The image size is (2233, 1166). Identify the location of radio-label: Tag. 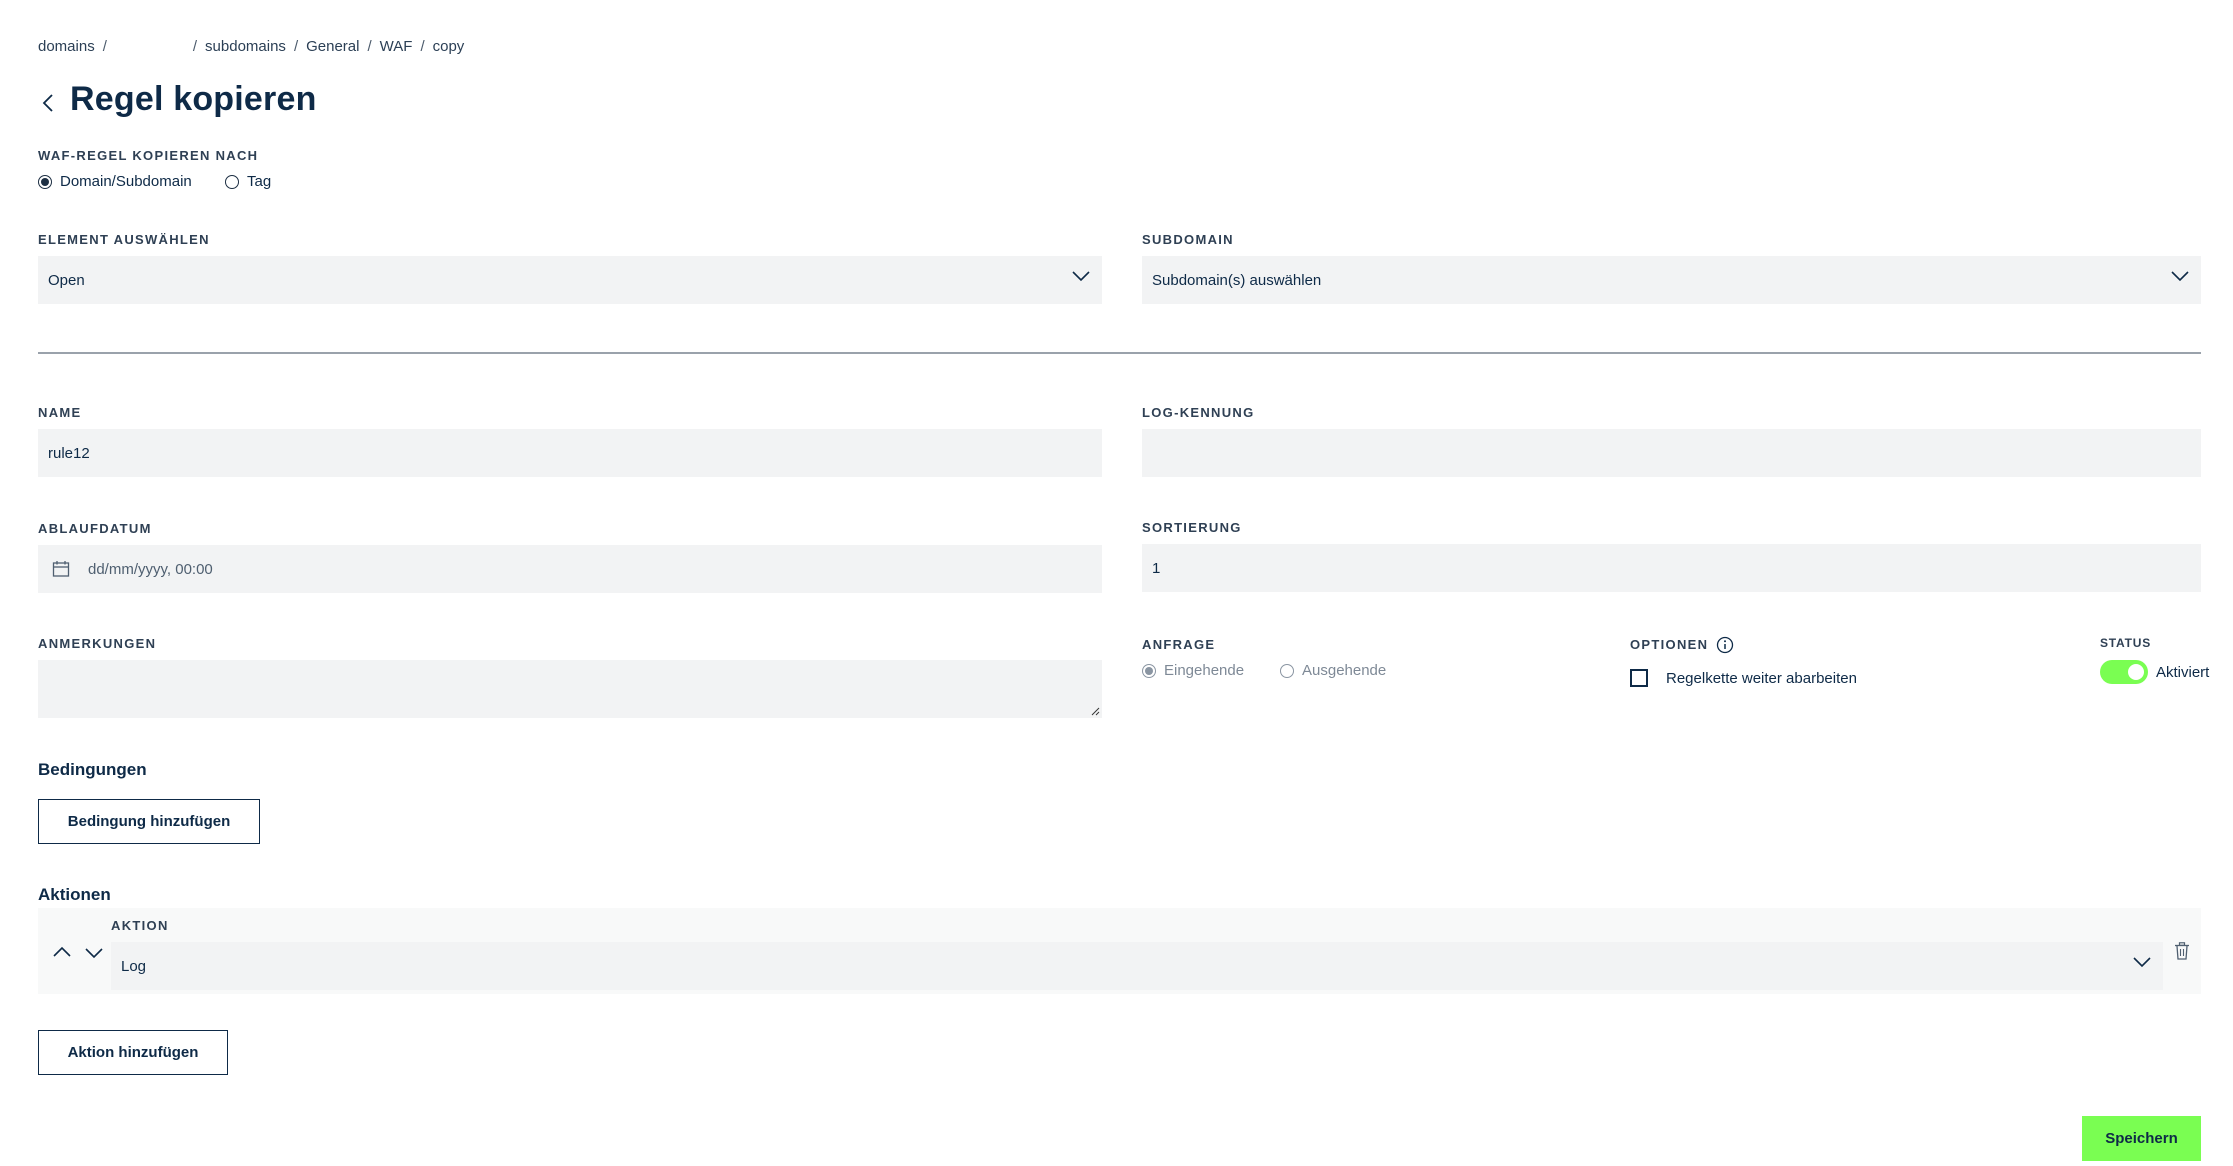
(259, 181).